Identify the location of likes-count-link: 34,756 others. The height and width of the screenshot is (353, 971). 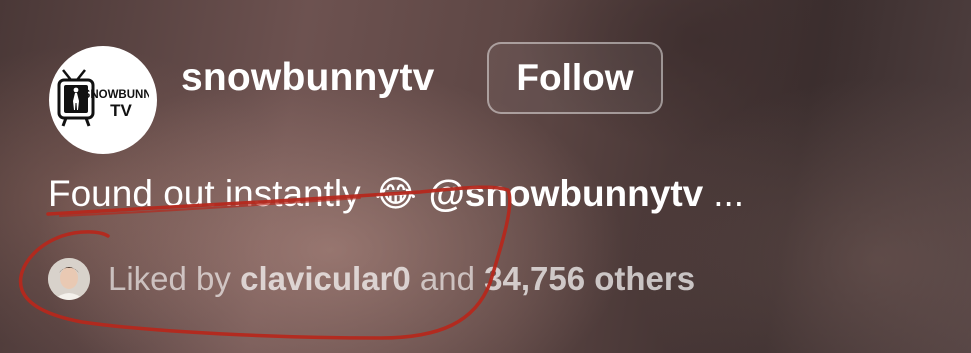
(589, 279).